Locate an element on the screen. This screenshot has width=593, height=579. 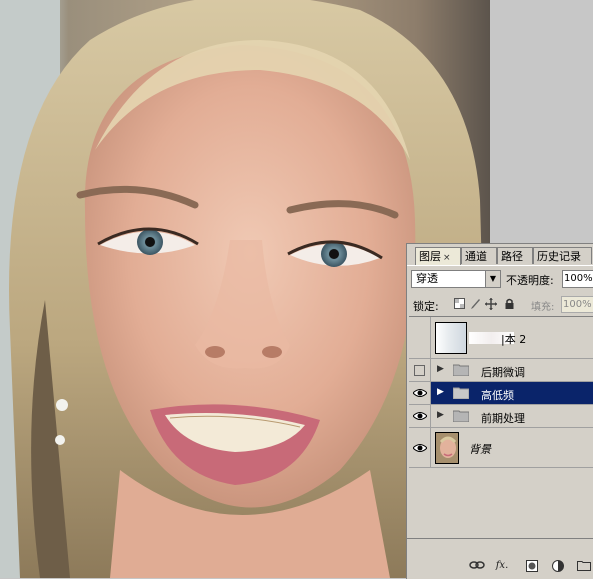
layer-name: 后期微调 is located at coordinates (503, 372).